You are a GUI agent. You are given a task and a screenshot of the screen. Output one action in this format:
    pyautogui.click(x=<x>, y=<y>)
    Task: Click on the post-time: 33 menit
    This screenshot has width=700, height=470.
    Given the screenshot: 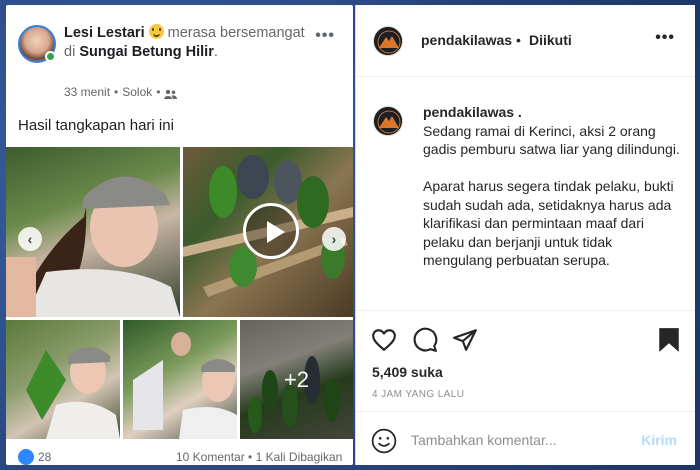 What is the action you would take?
    pyautogui.click(x=87, y=92)
    